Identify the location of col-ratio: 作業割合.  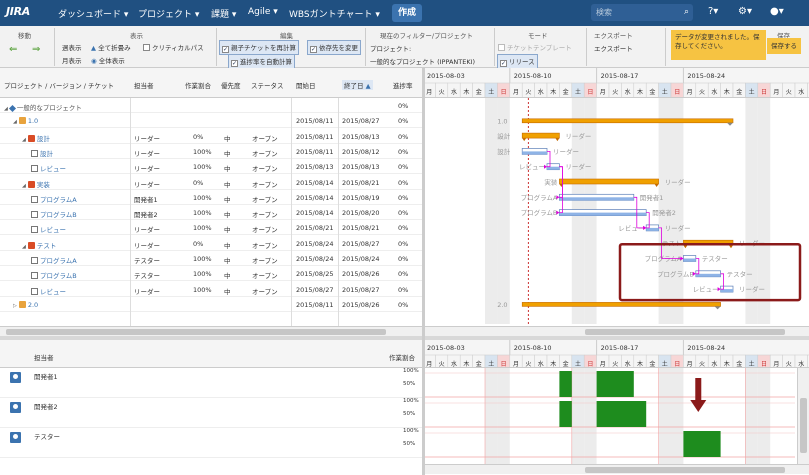
(198, 85).